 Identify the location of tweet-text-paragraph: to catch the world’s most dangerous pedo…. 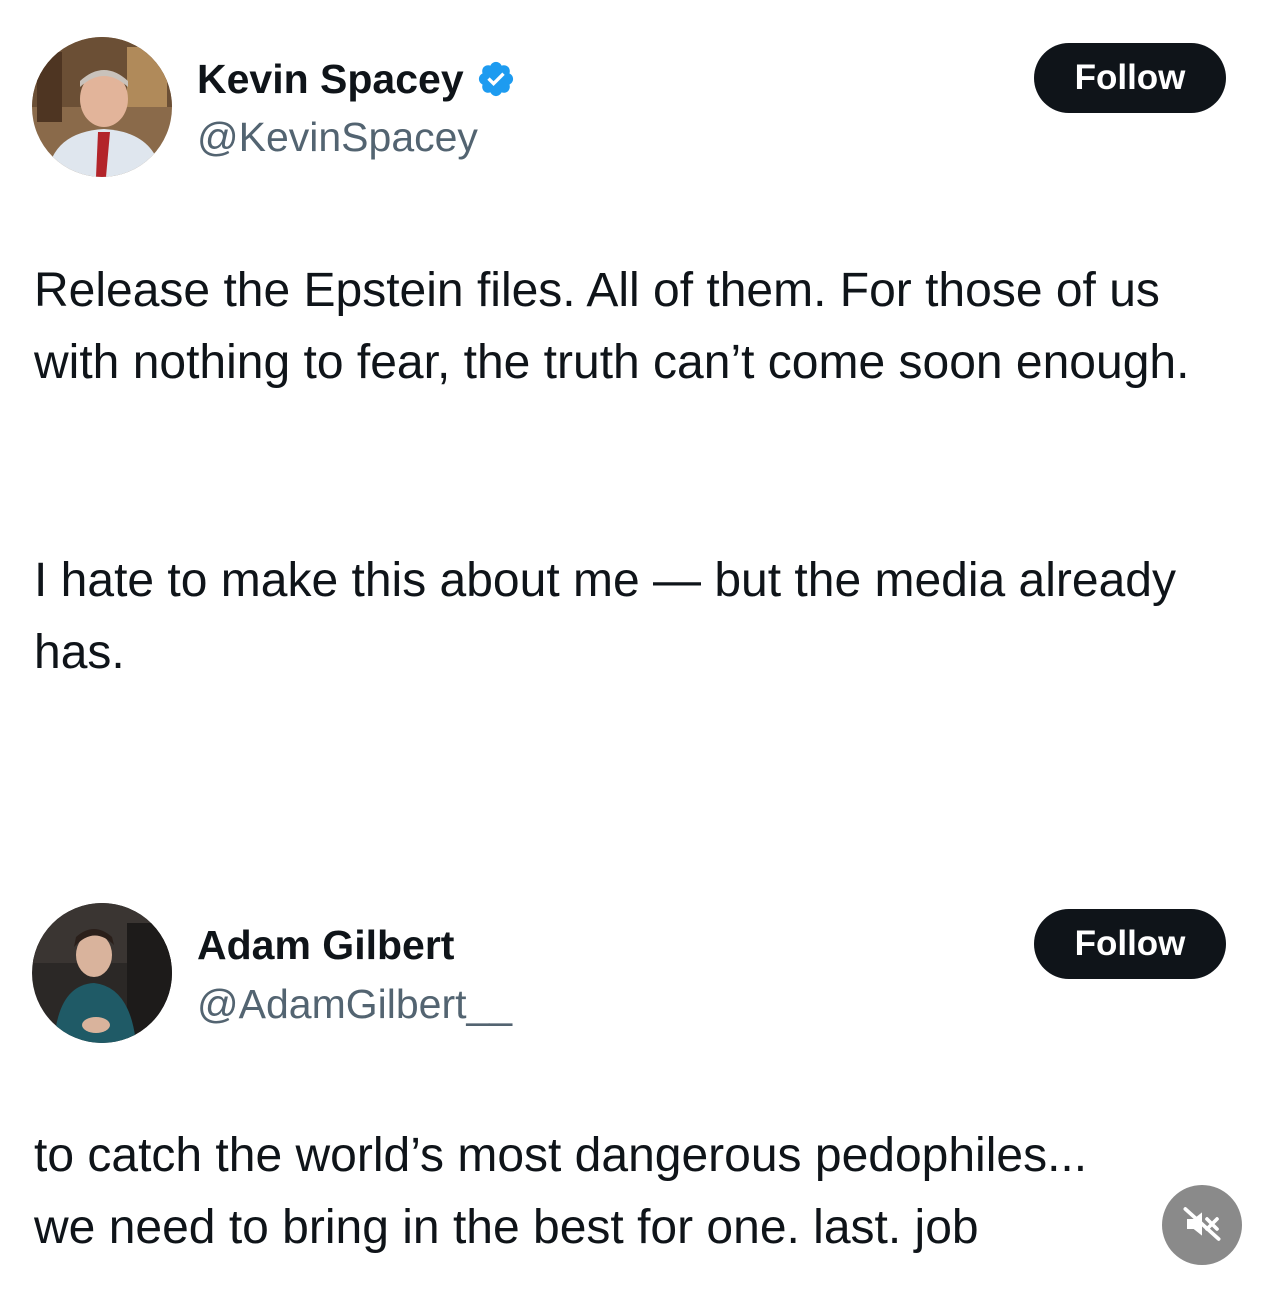
(561, 1191).